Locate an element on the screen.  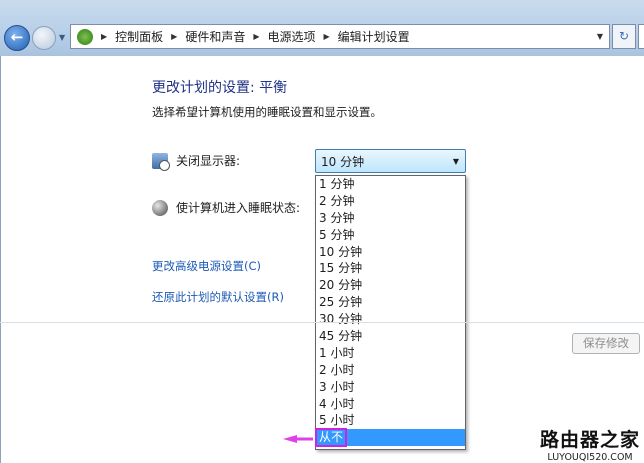
dropdown-option: 5 分钟 is located at coordinates (390, 235).